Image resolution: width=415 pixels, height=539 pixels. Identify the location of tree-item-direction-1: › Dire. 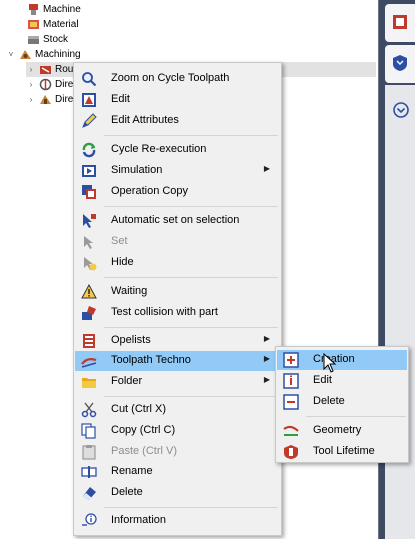
(49, 84).